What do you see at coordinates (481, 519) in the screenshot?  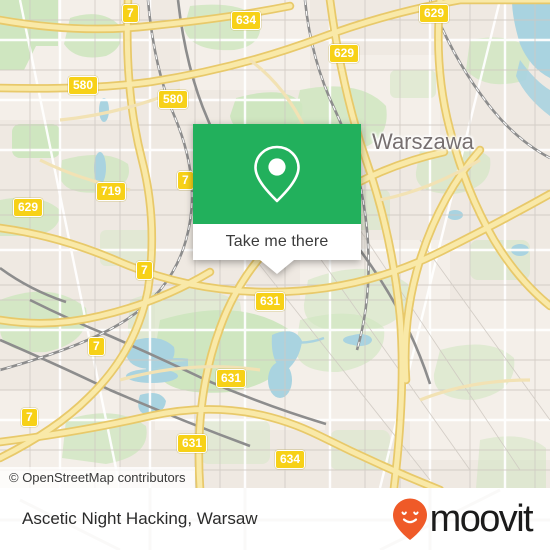 I see `moovit-wordmark: moovit` at bounding box center [481, 519].